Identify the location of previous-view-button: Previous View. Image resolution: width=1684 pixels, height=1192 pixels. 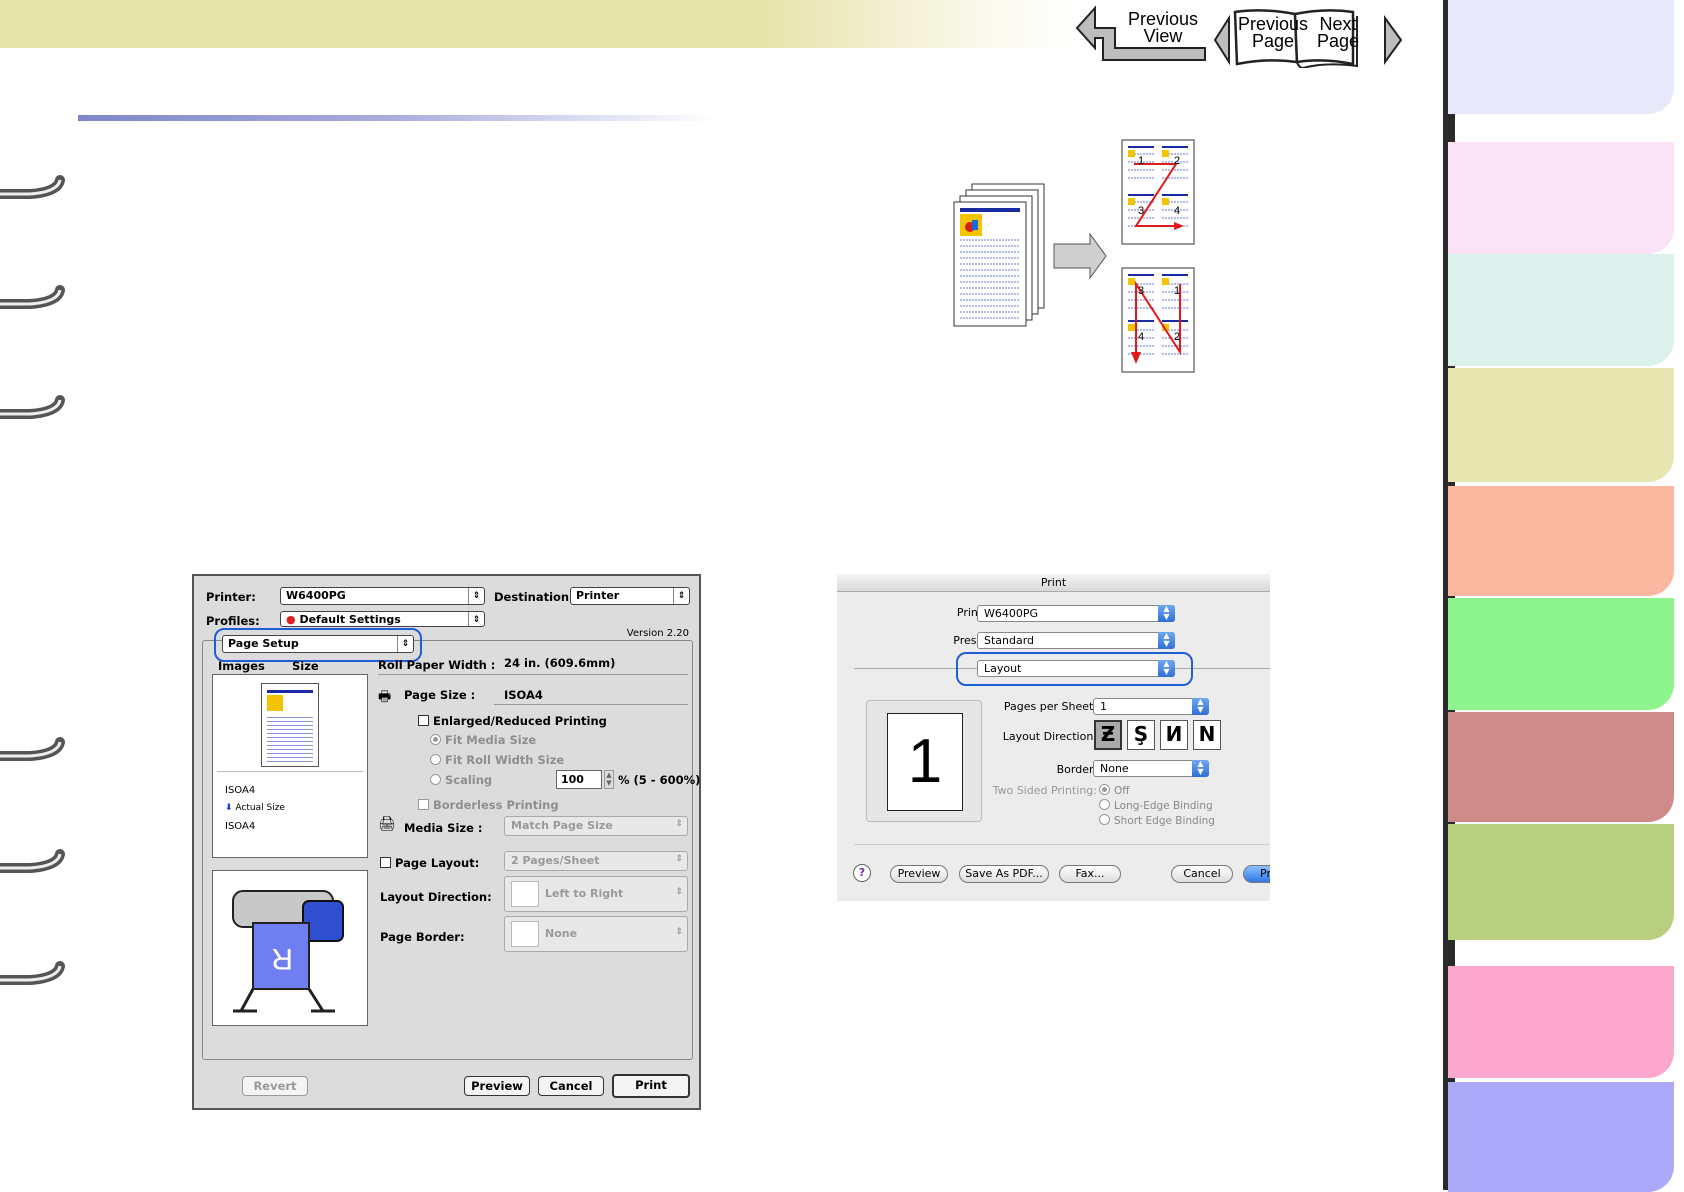
(1163, 28).